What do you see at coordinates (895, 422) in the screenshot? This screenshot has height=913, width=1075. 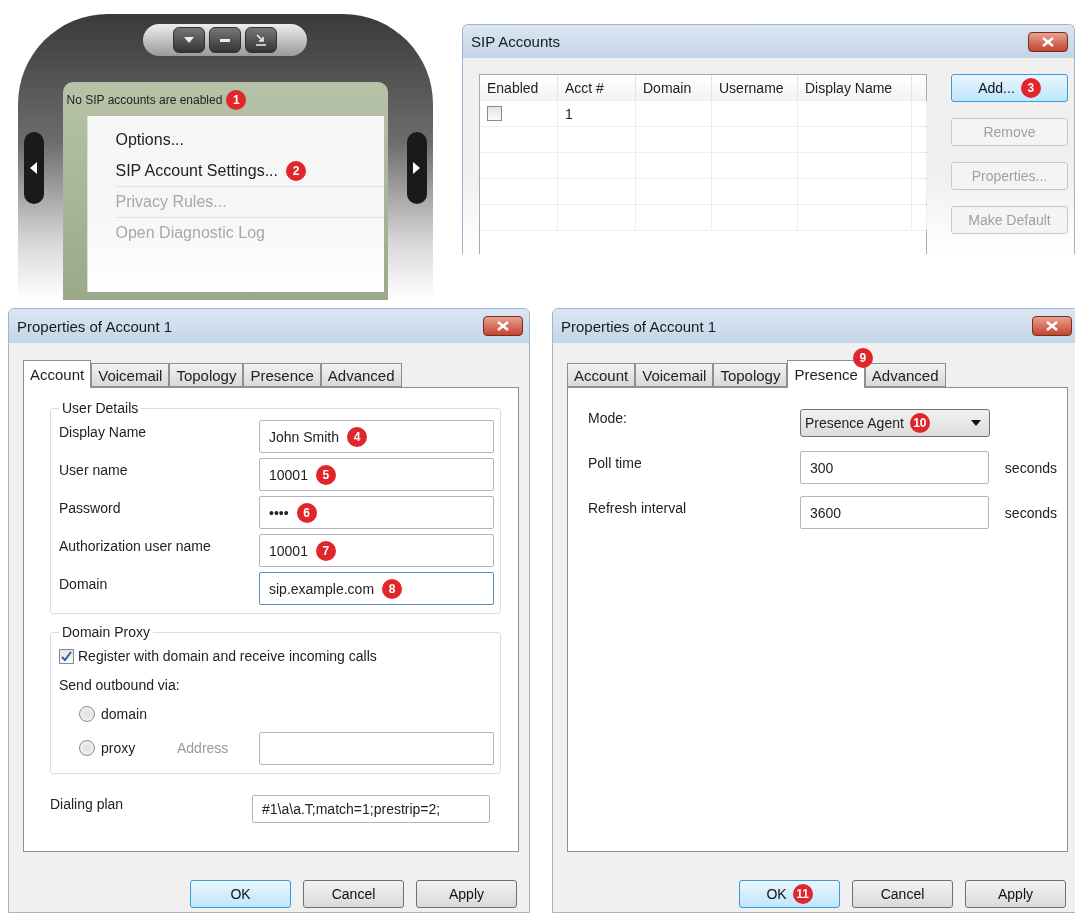 I see `dropdown: Presence Agent 10` at bounding box center [895, 422].